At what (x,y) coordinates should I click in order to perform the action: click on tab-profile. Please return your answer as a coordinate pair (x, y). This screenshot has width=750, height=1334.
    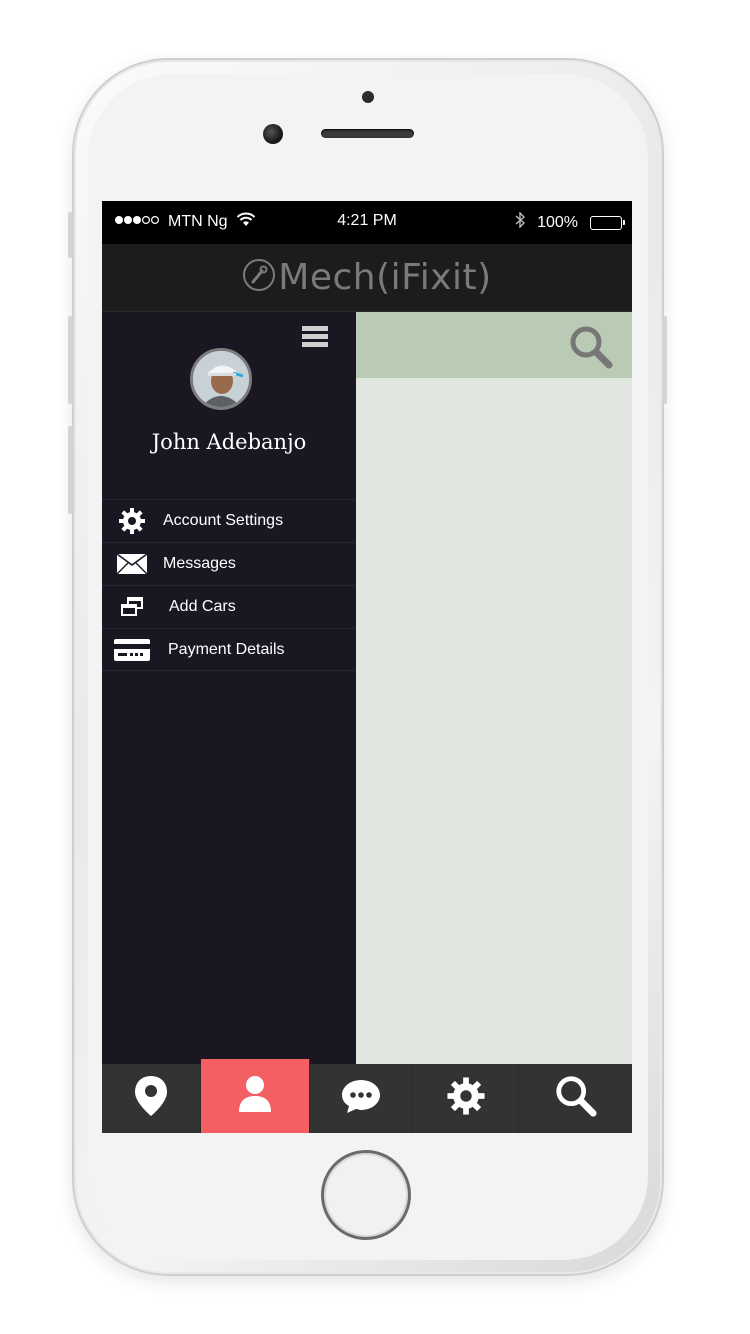
    Looking at the image, I should click on (255, 1096).